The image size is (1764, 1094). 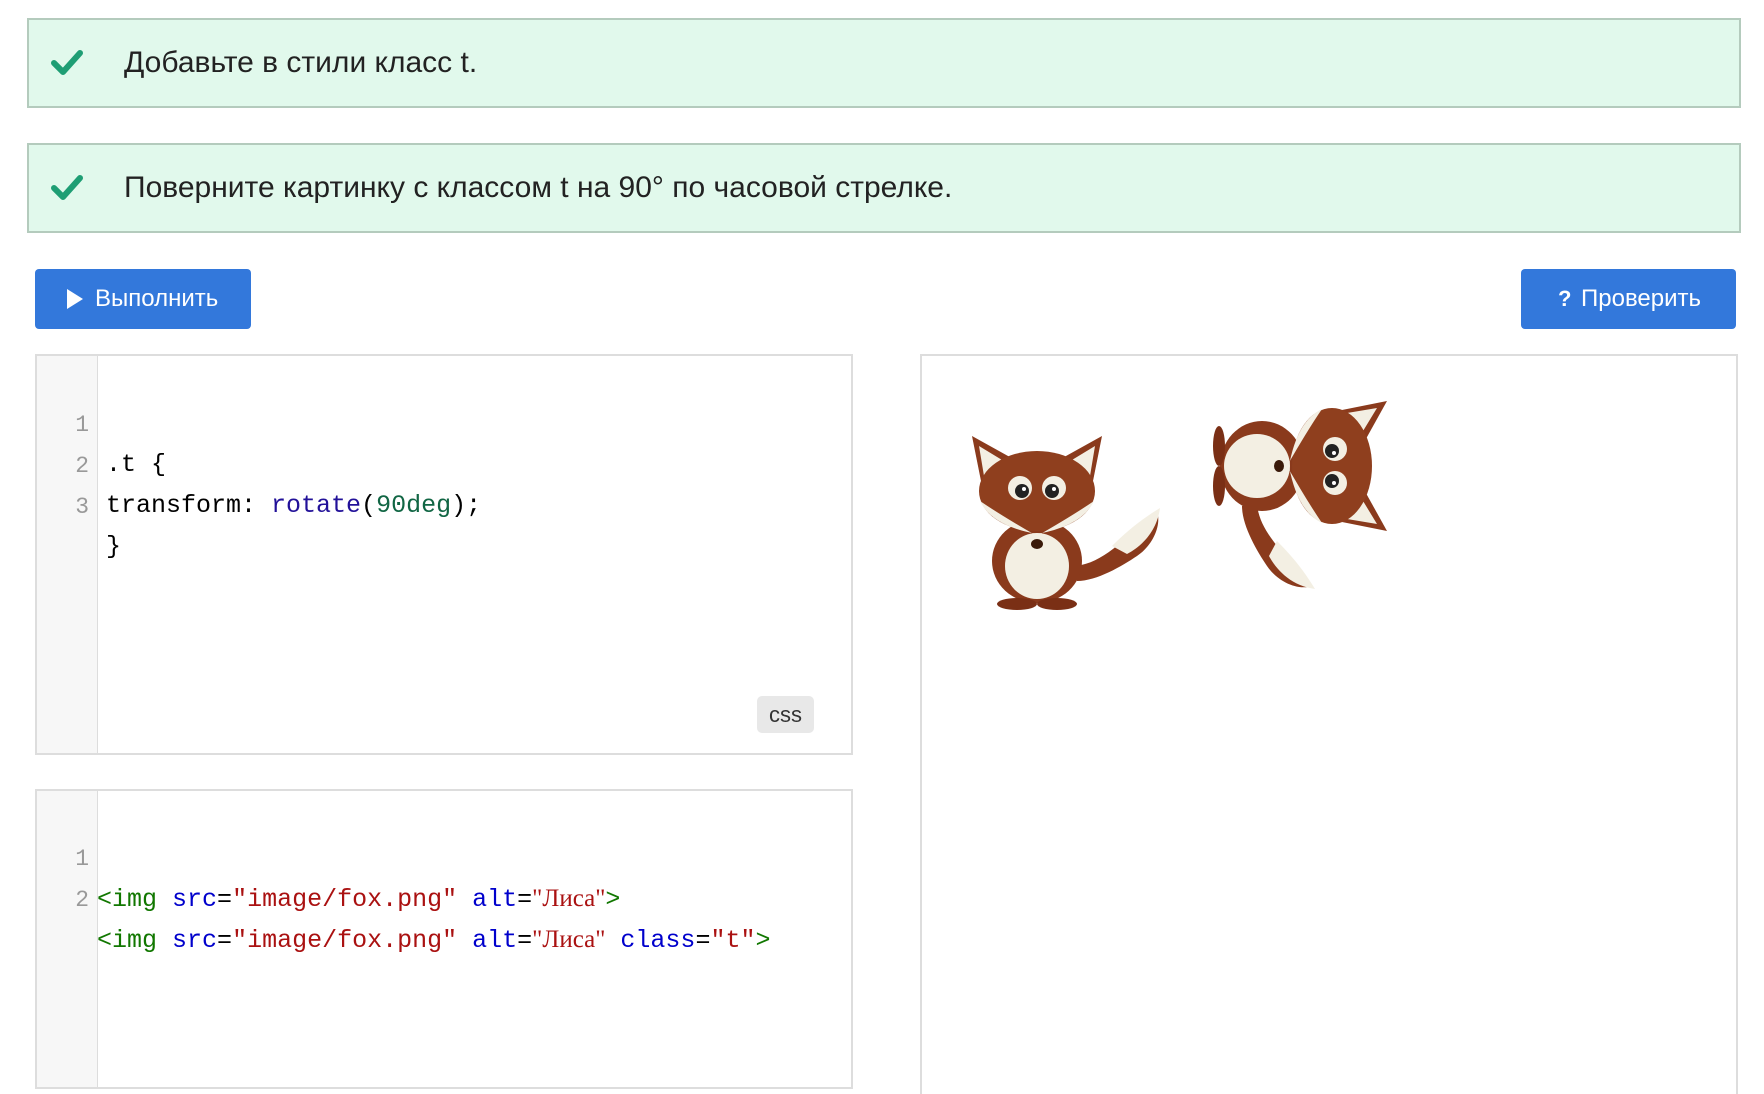 What do you see at coordinates (369, 505) in the screenshot?
I see `css-paren: (` at bounding box center [369, 505].